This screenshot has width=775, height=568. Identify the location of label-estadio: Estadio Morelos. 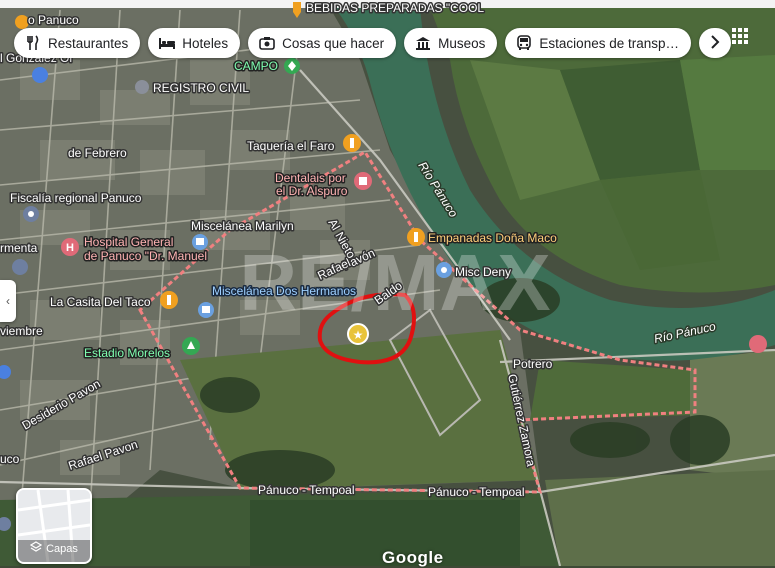
(127, 353).